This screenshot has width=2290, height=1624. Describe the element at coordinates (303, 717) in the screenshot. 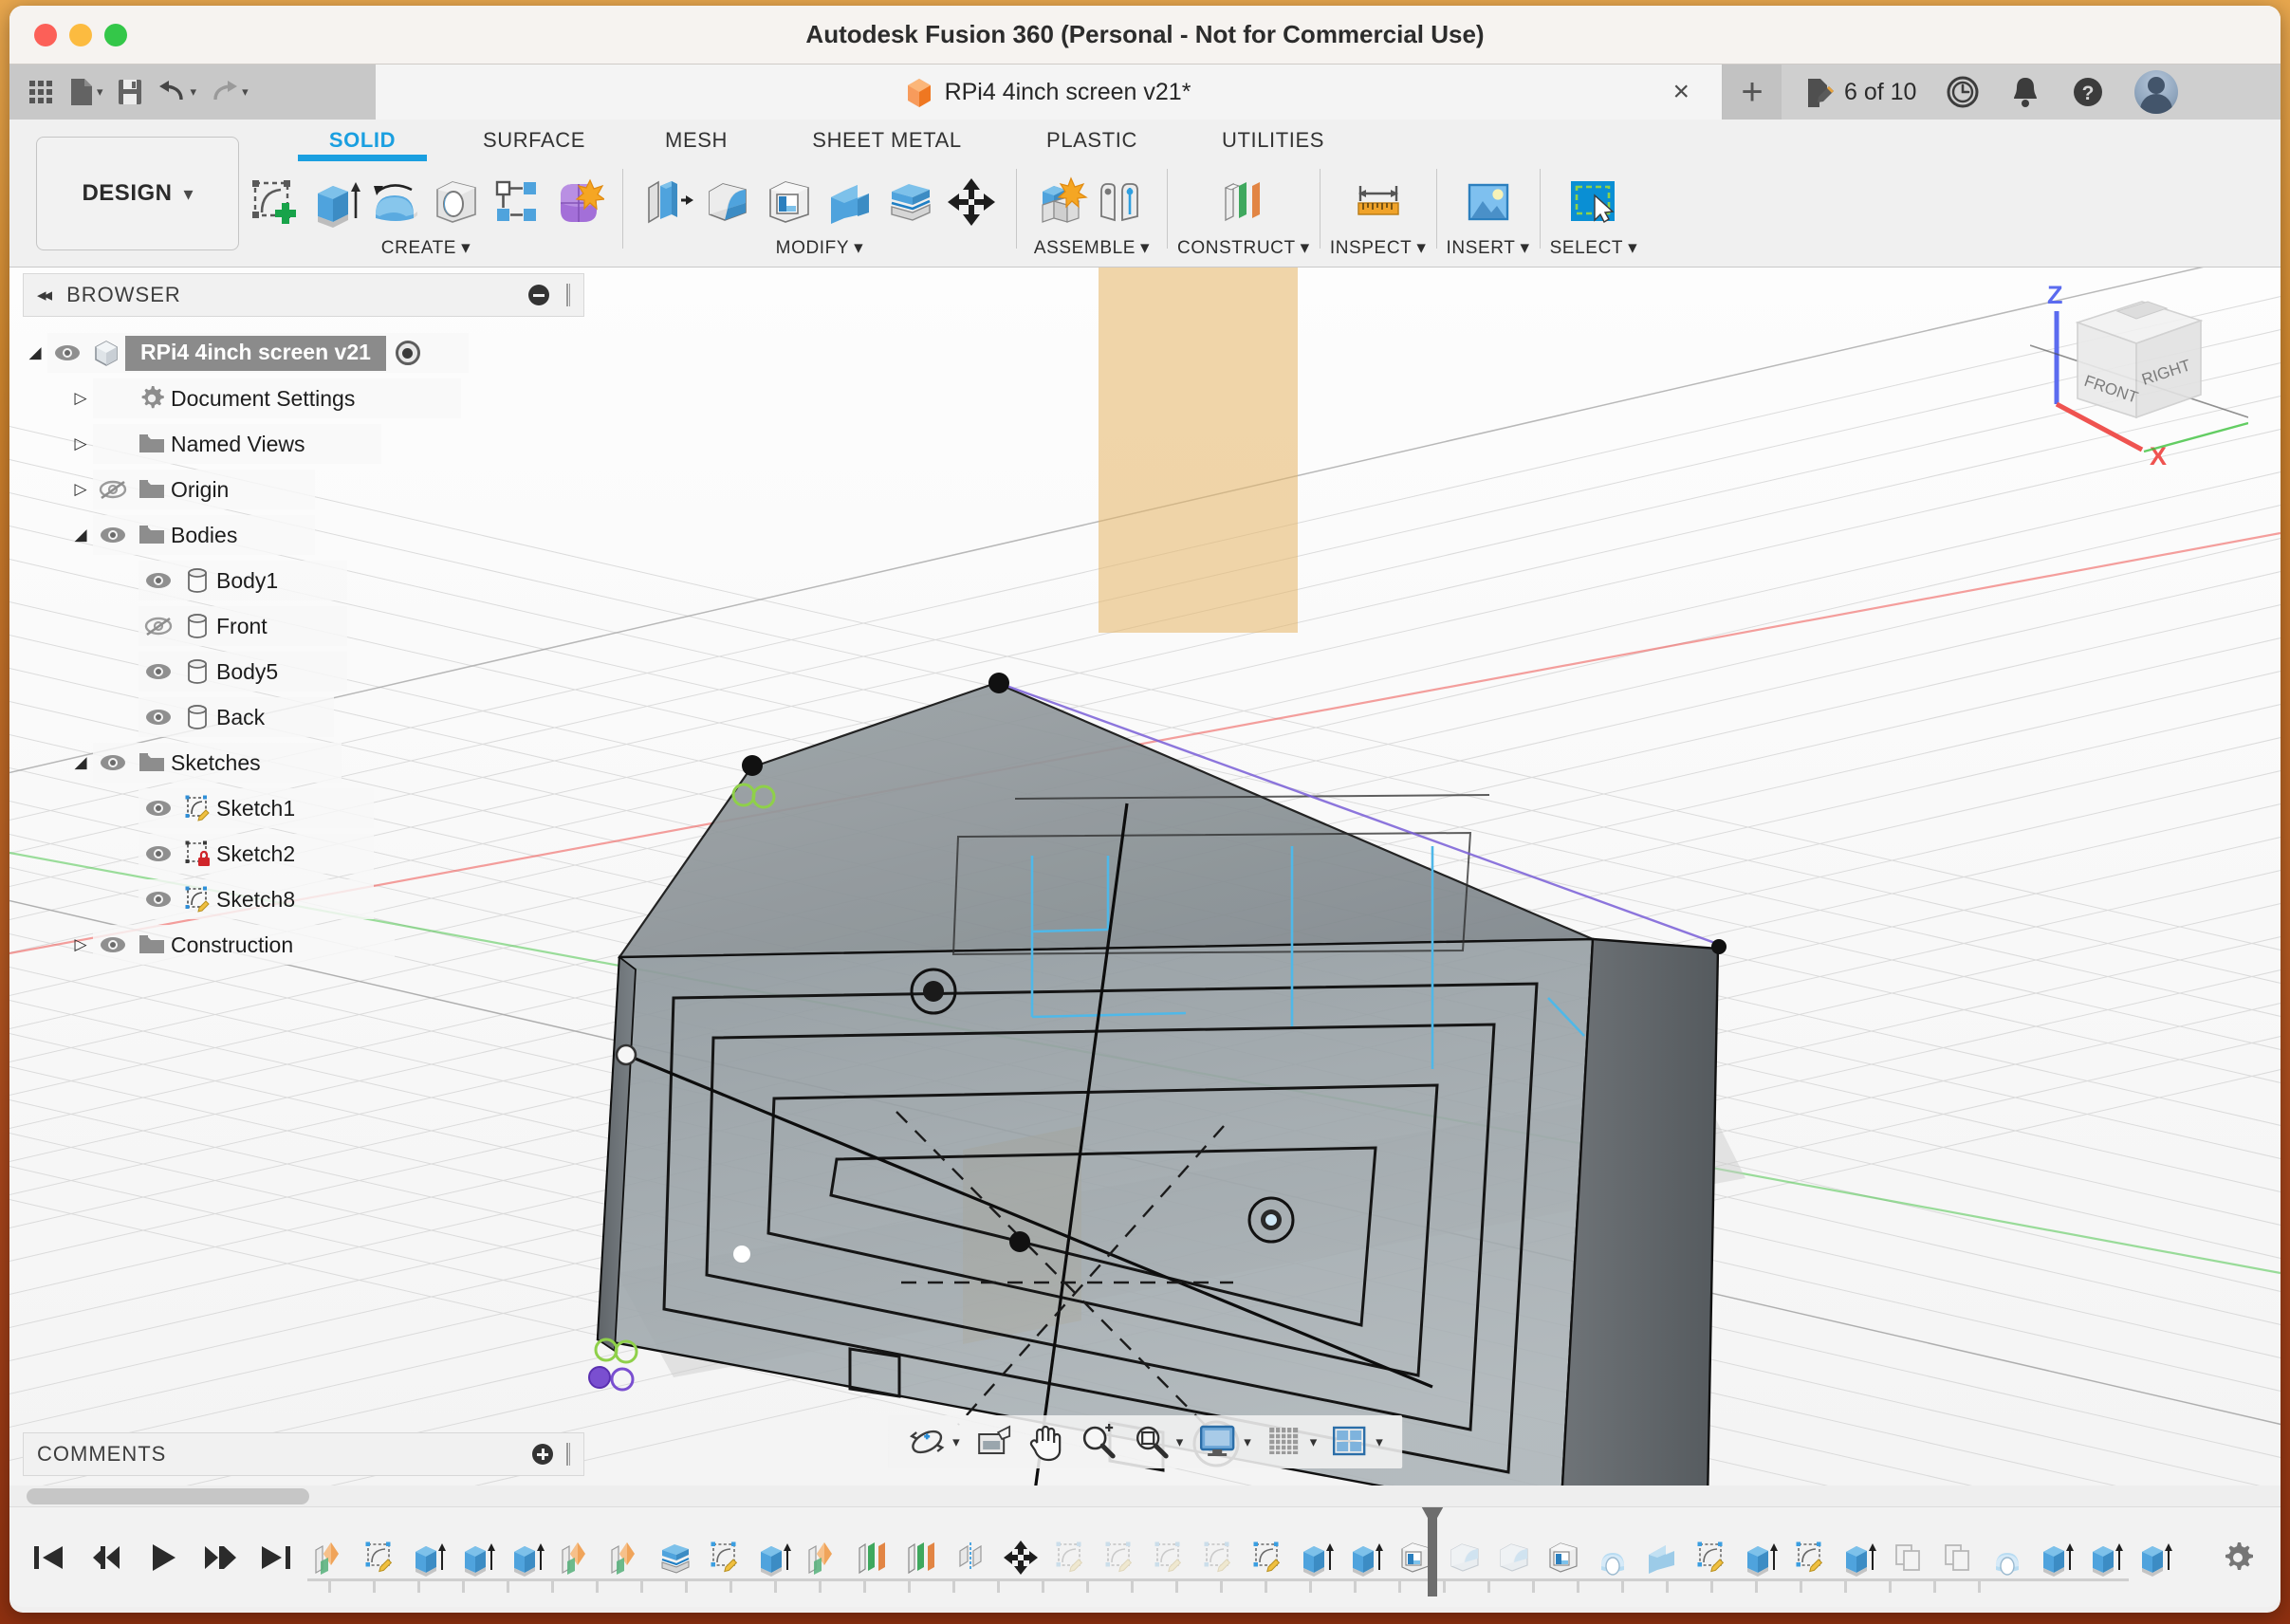

I see `tree-item-back: Back` at that location.